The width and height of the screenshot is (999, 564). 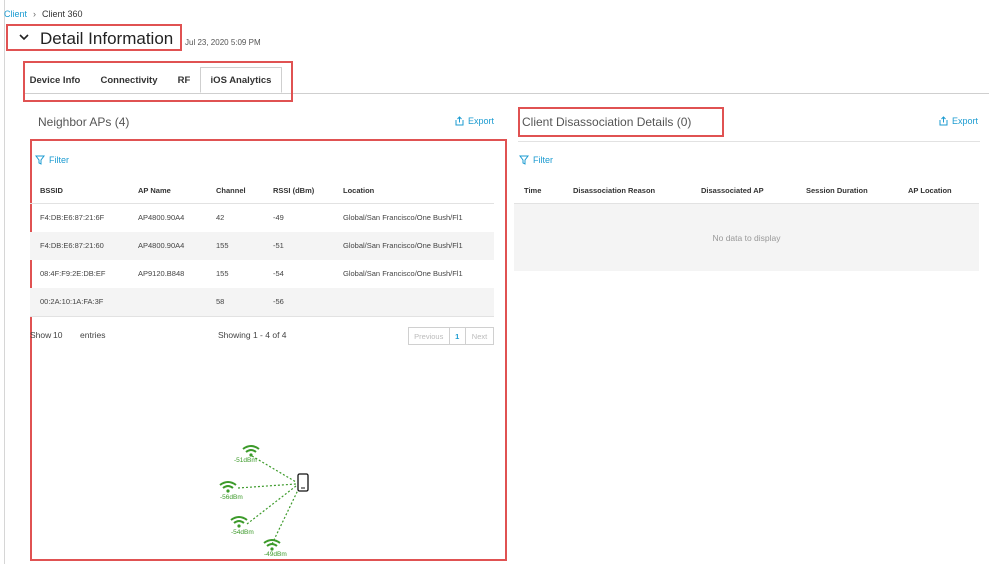 I want to click on cell-bssid: 00:2A:10:1A:FA:3F, so click(x=72, y=301).